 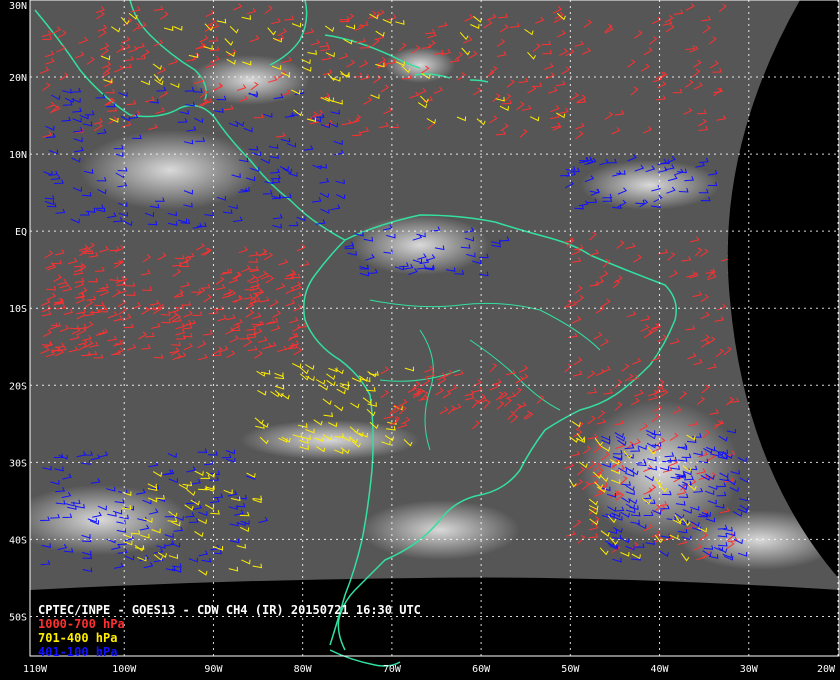 I want to click on latitude-label: 40S, so click(x=18, y=540).